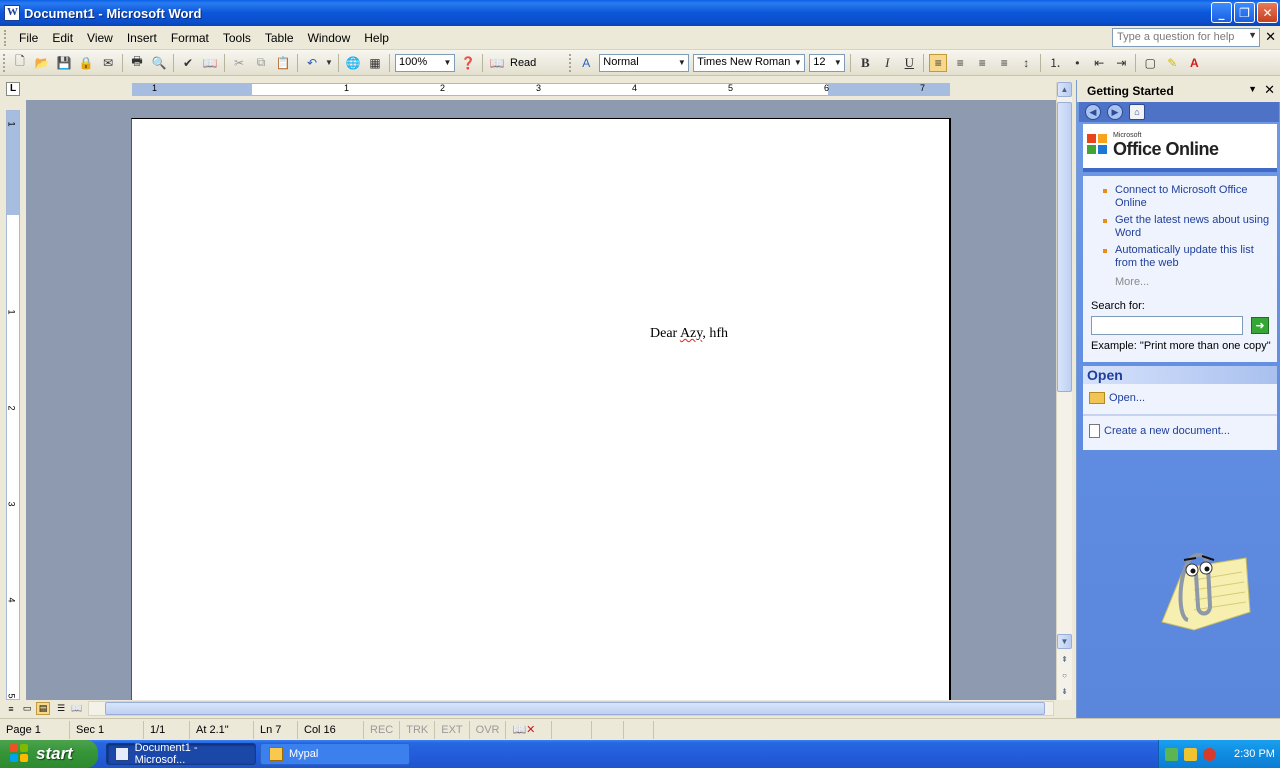 Image resolution: width=1280 pixels, height=768 pixels. What do you see at coordinates (11, 708) in the screenshot?
I see `normal-view-icon: ≡` at bounding box center [11, 708].